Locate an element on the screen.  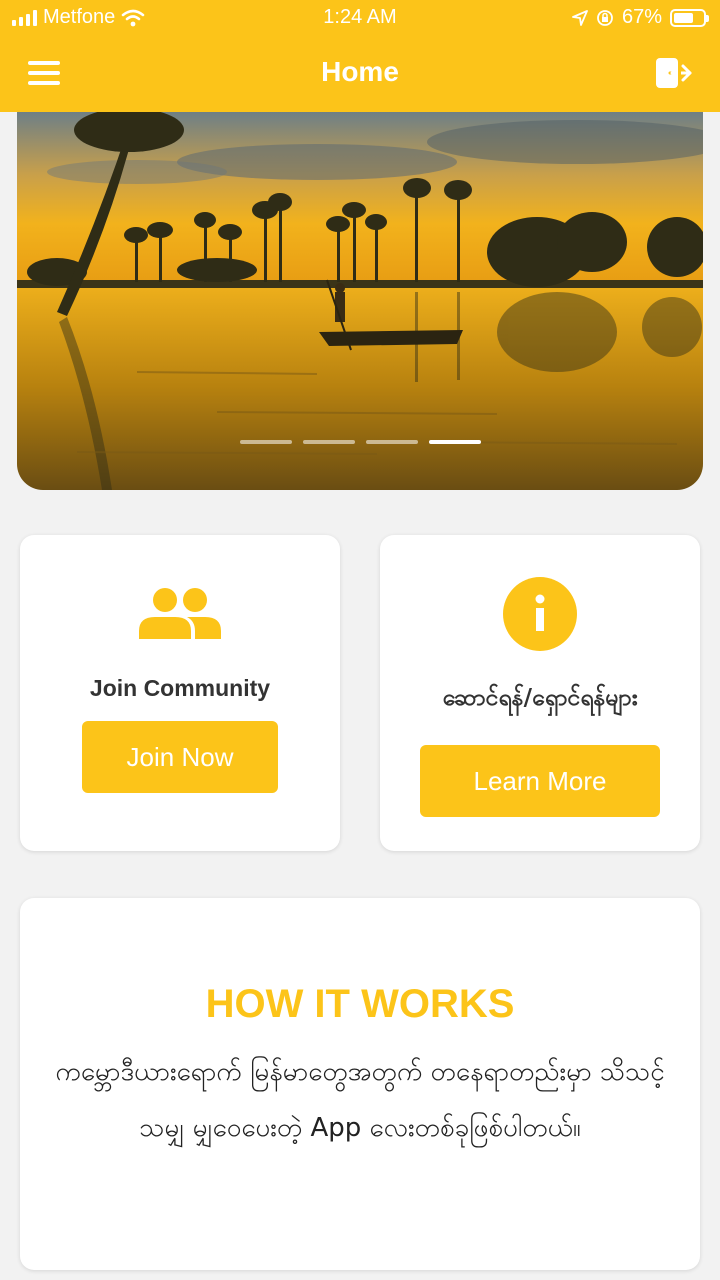
logout-icon is located at coordinates (674, 73).